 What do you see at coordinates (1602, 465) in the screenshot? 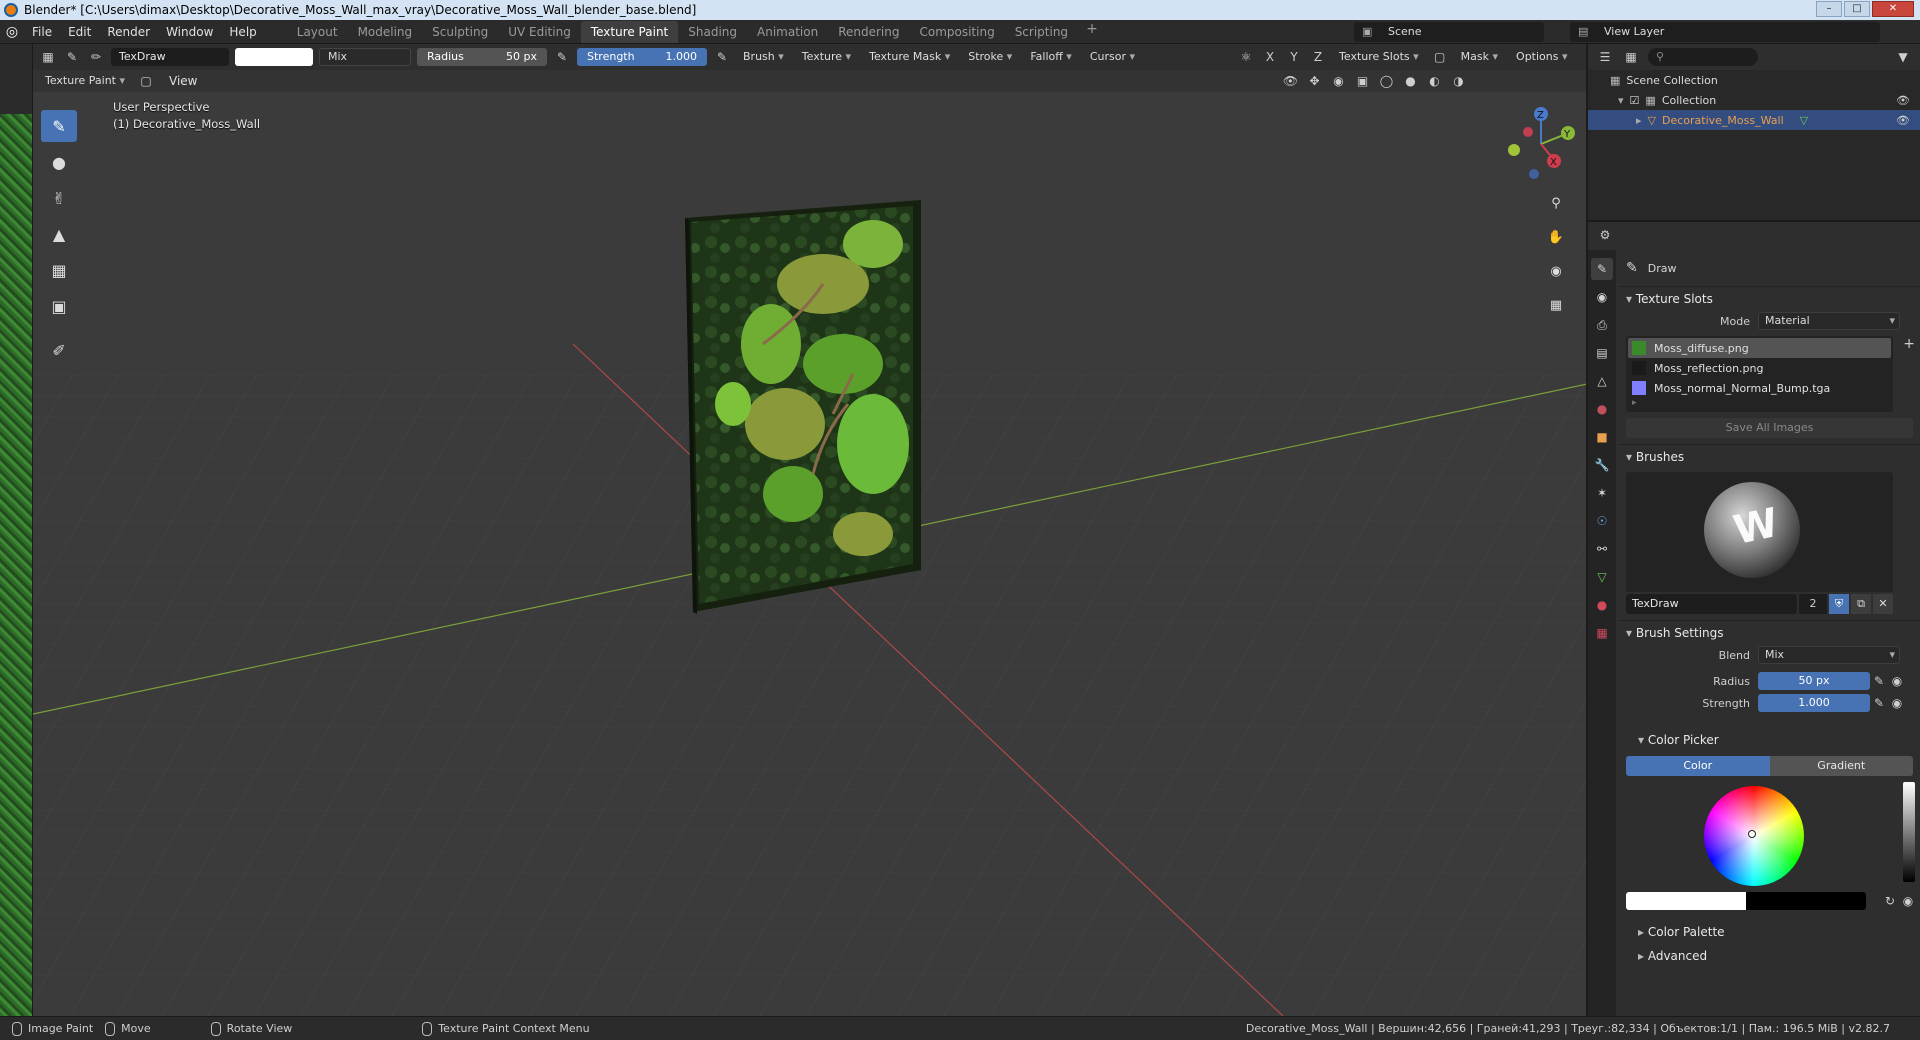
I see `modifiers-tab-icon: 🔧` at bounding box center [1602, 465].